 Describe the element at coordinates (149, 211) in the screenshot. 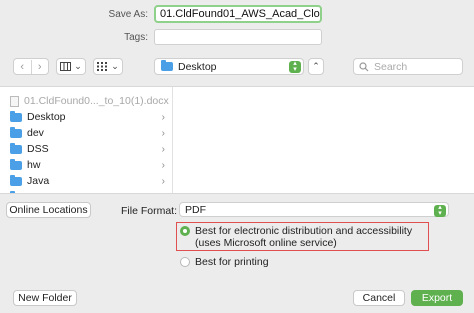

I see `file-format-label: File Format:` at that location.